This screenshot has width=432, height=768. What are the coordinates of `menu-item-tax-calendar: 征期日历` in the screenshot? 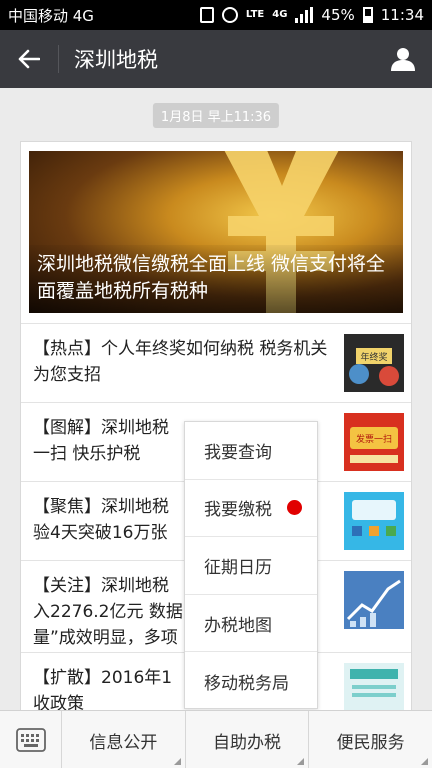 It's located at (251, 566).